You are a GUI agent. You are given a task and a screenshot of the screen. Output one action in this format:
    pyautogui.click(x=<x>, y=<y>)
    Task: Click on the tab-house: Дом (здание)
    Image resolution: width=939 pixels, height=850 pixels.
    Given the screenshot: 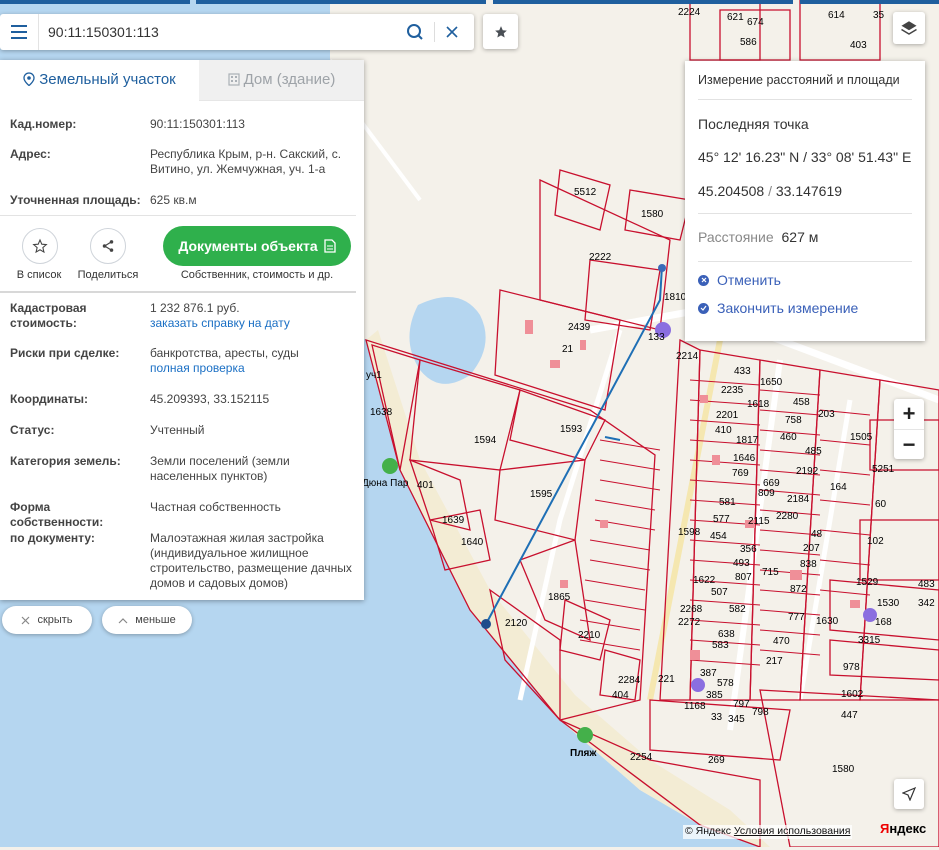 What is the action you would take?
    pyautogui.click(x=281, y=80)
    